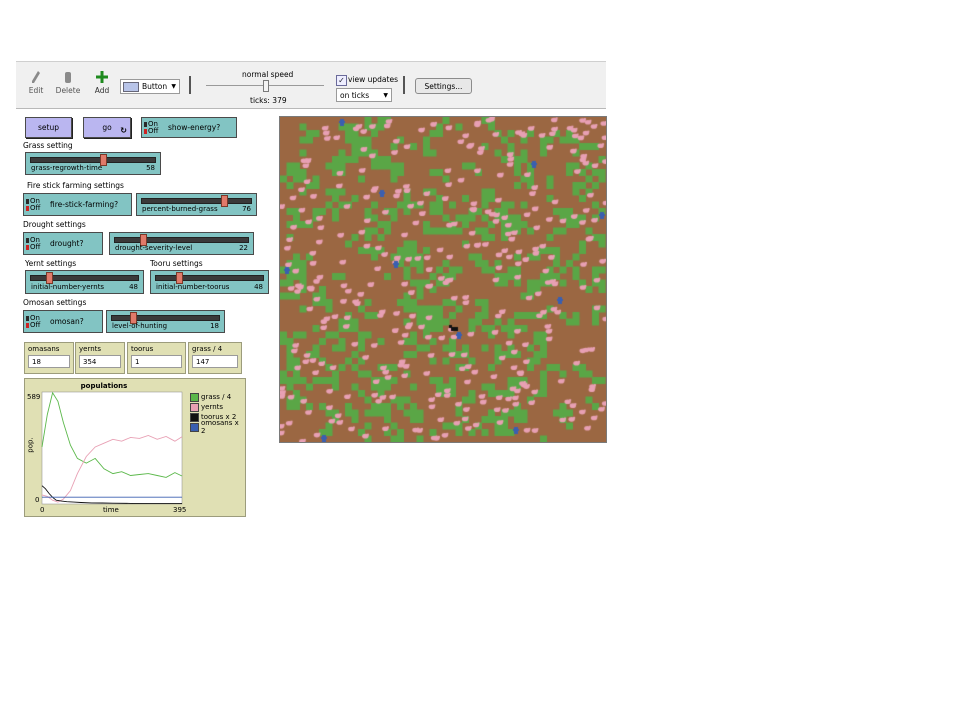  I want to click on initial-number-yernts-slider: initial-number-yernts 48, so click(84, 282).